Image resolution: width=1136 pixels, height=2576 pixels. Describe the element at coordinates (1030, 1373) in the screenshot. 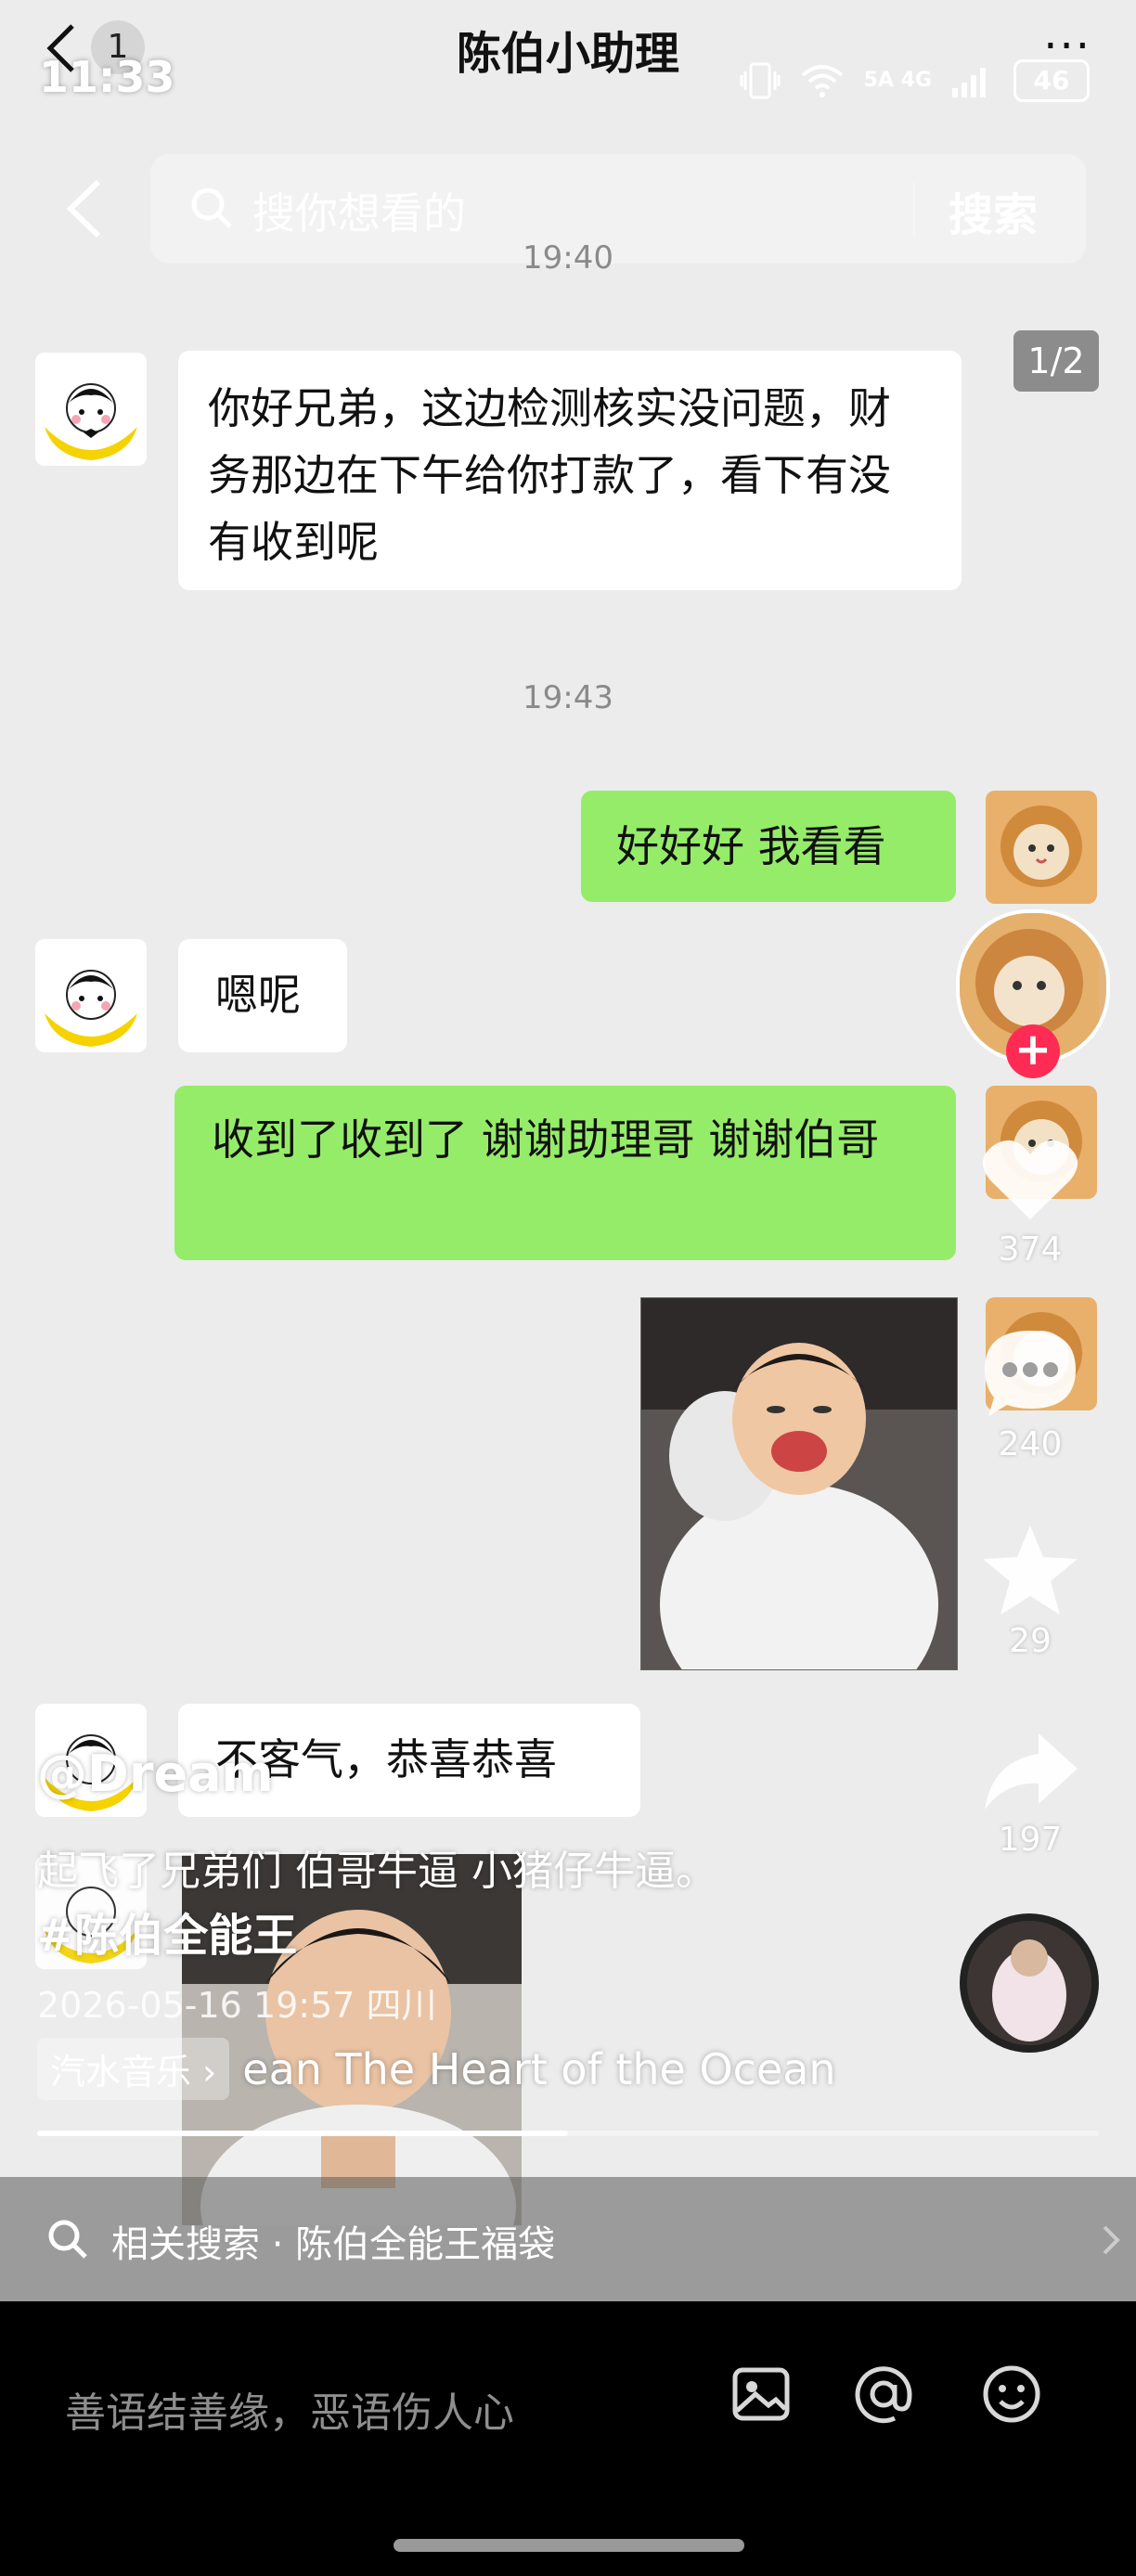

I see `comment-icon` at that location.